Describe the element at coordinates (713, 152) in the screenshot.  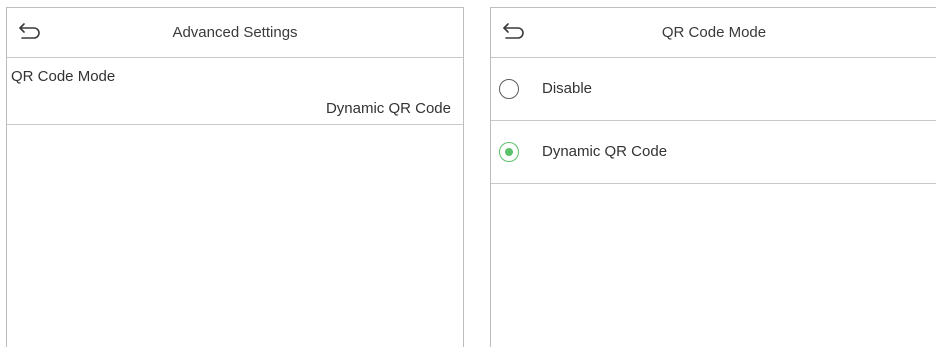
I see `option-row-dynamic-qr-code: Dynamic QR Code` at that location.